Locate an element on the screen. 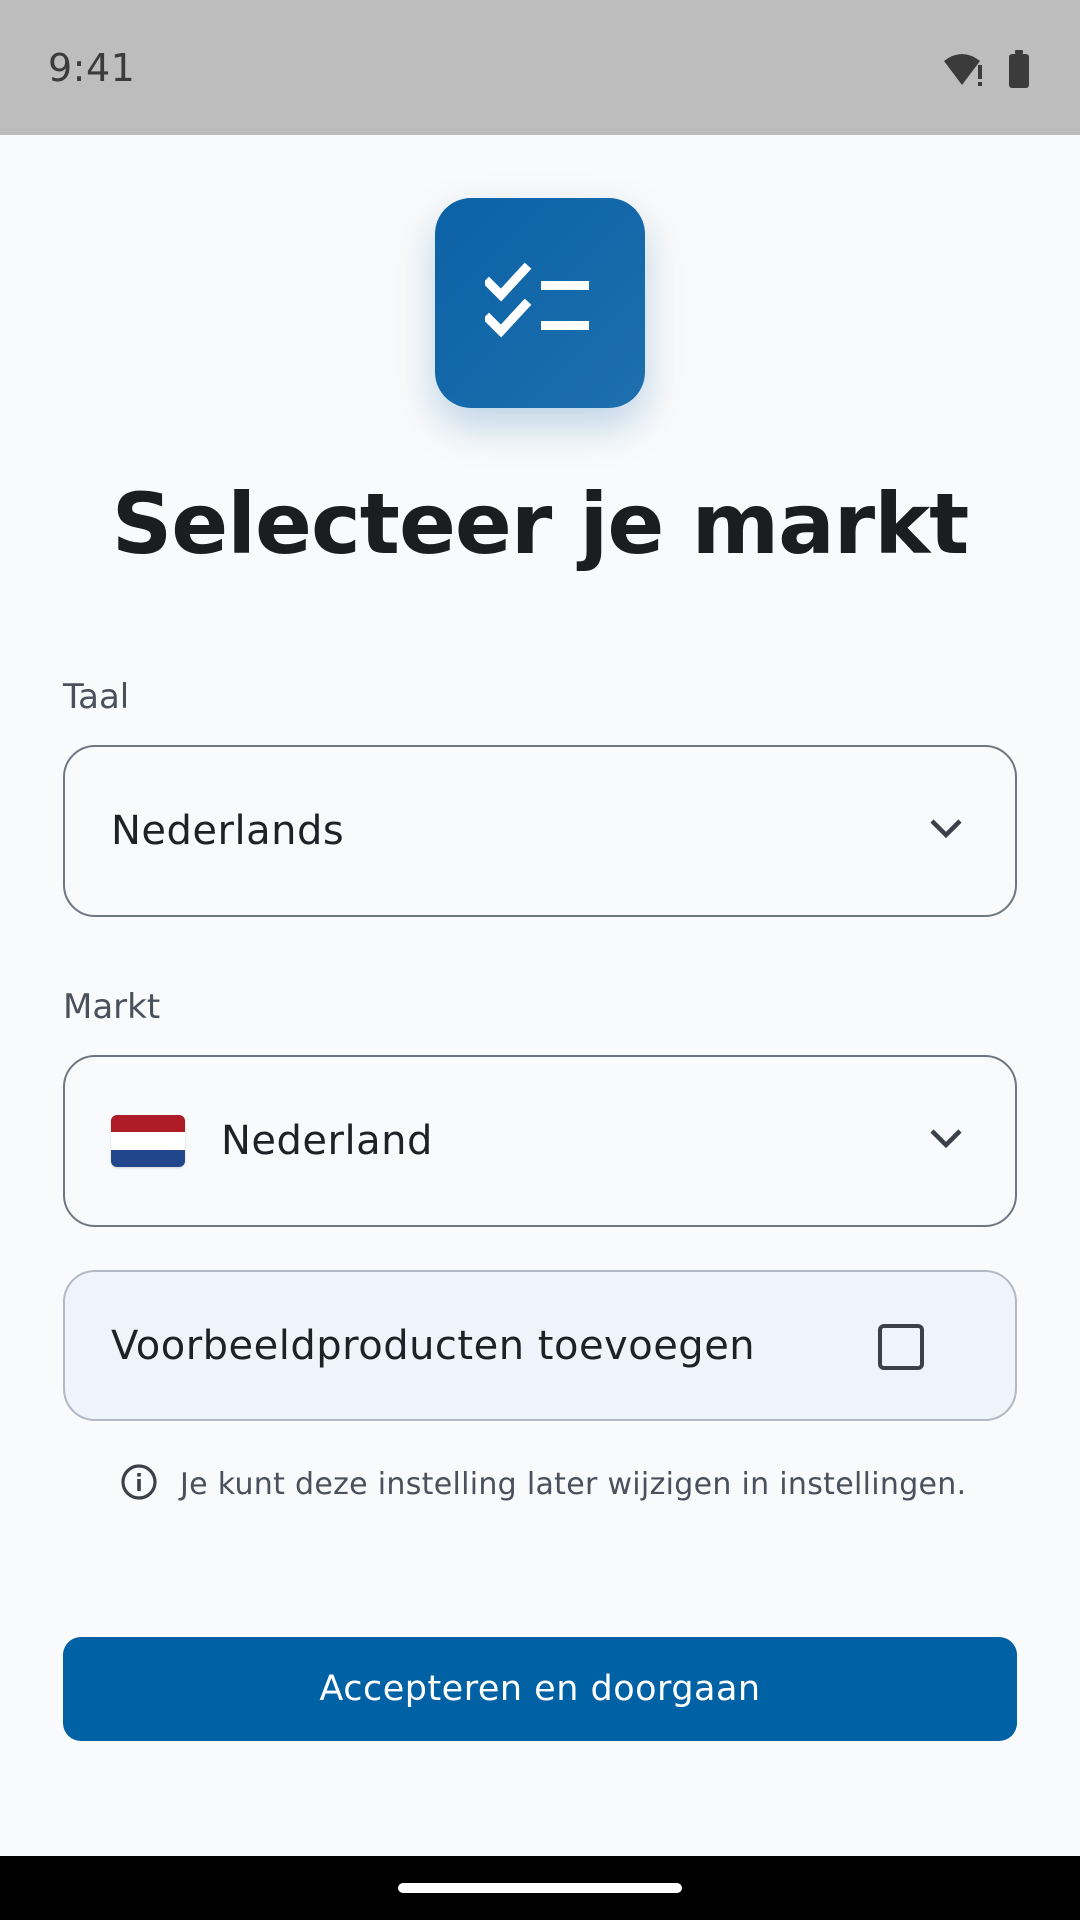 The height and width of the screenshot is (1920, 1080). accept-continue-button: Accepteren en doorgaan is located at coordinates (540, 1689).